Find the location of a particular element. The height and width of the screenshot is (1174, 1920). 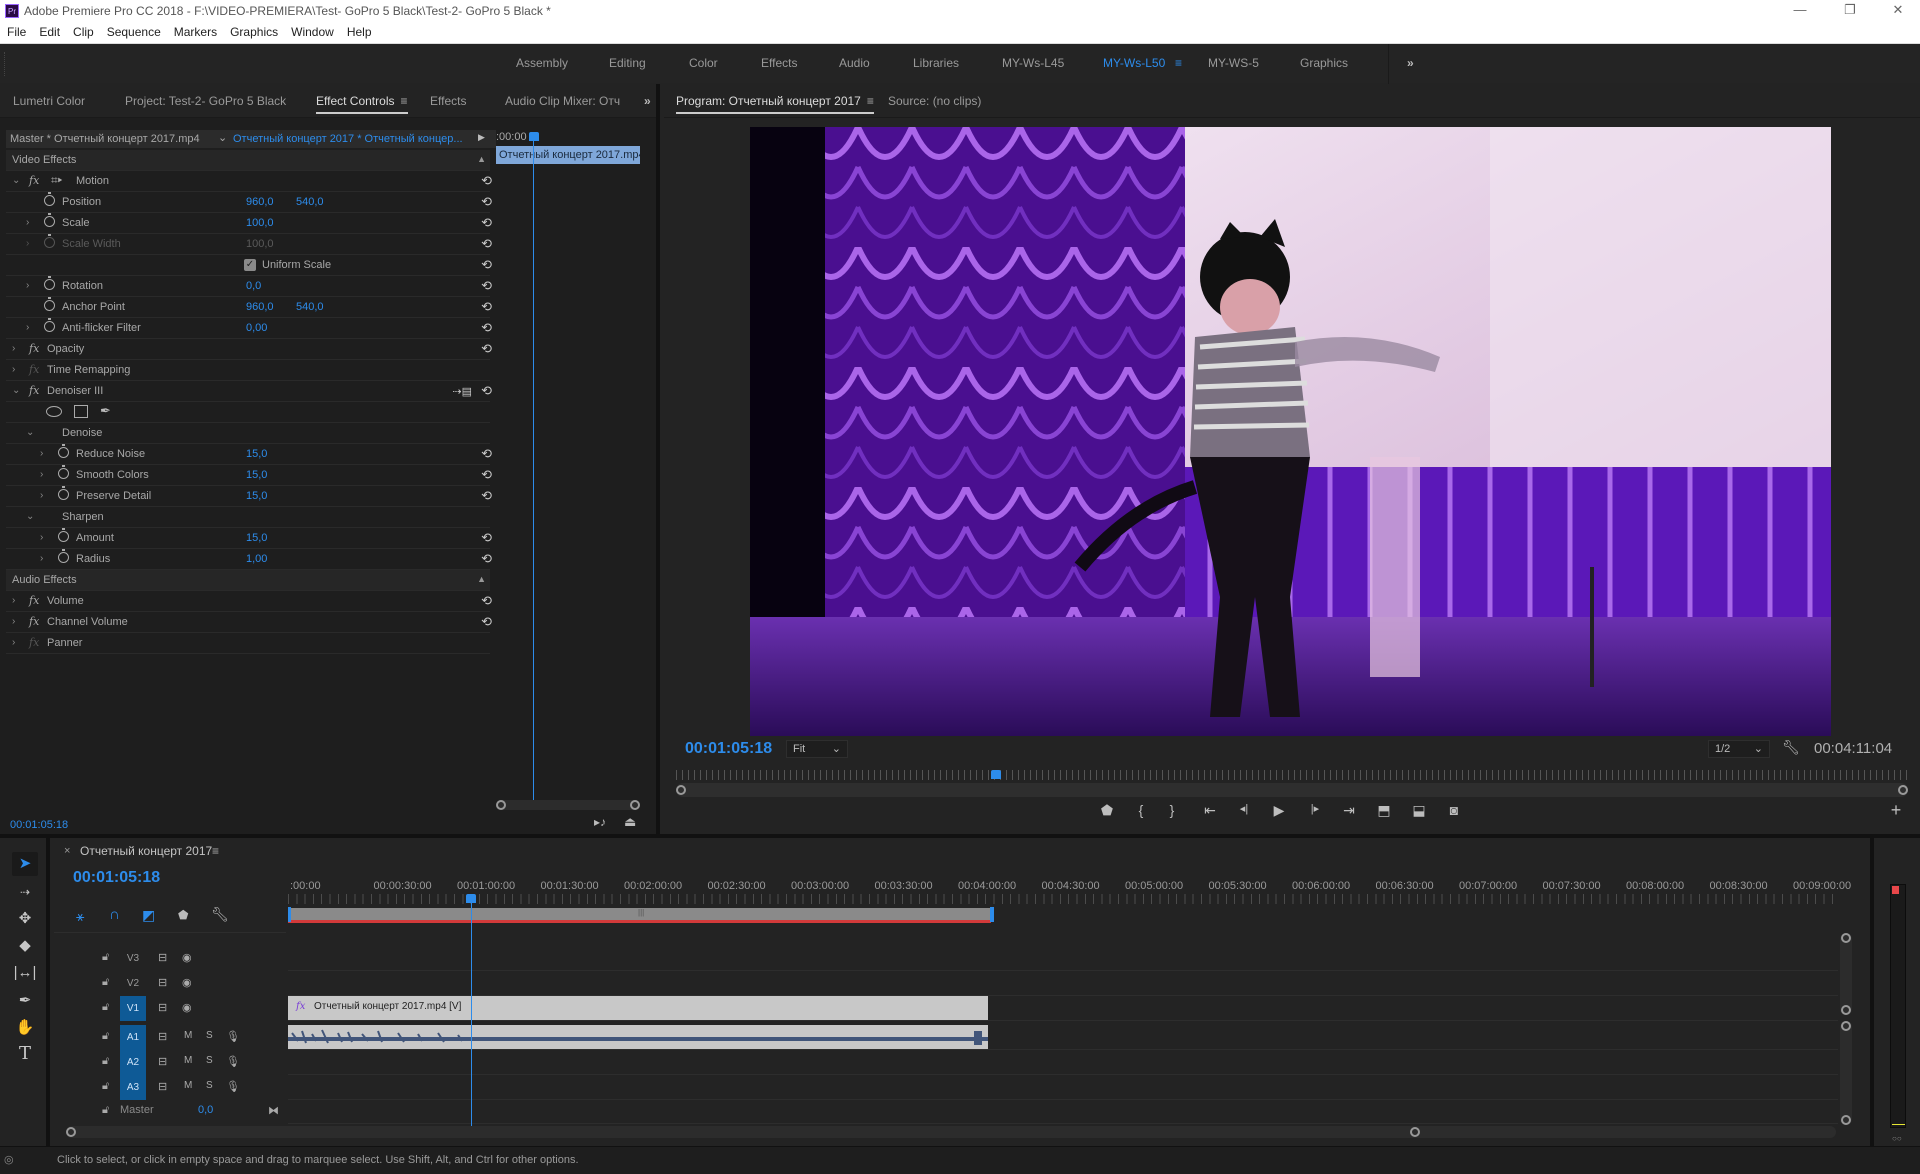

collapse-up-icon: ▲ is located at coordinates (481, 579).